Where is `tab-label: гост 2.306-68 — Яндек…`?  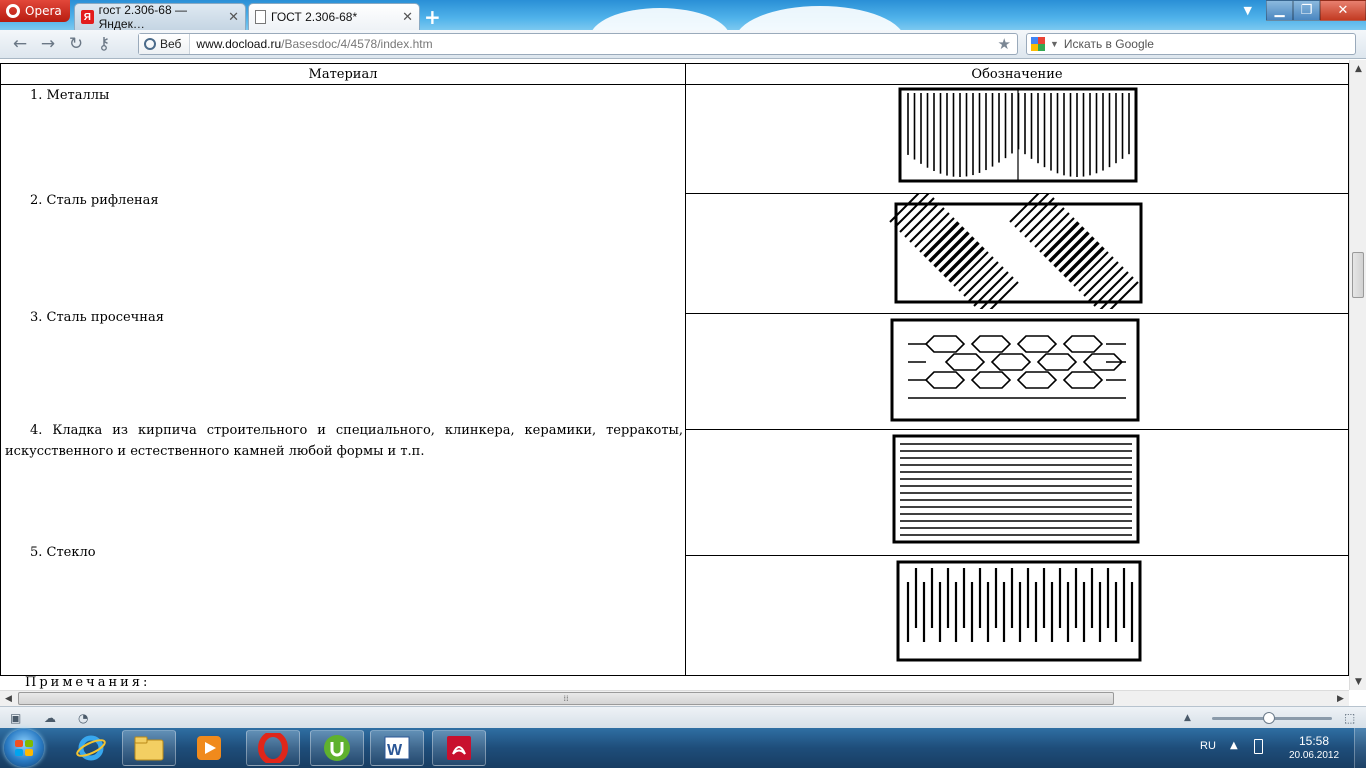
tab-label: гост 2.306-68 — Яндек… is located at coordinates (142, 16).